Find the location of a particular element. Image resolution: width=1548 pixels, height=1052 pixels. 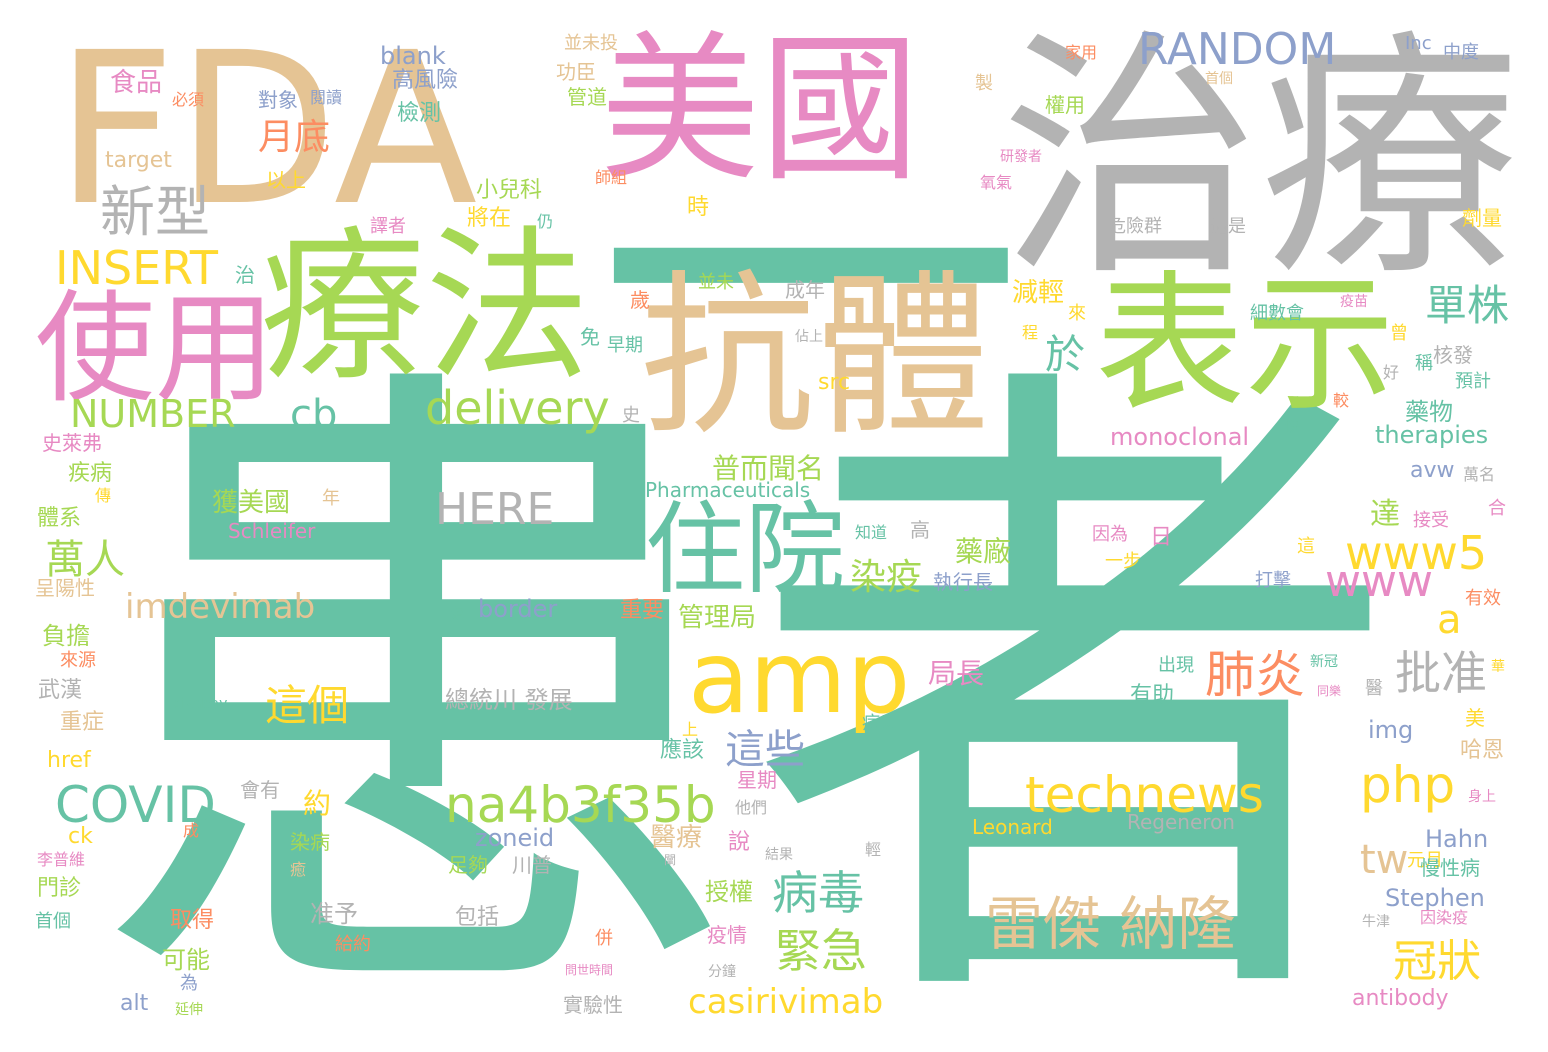

word: 危險群 is located at coordinates (1135, 226).